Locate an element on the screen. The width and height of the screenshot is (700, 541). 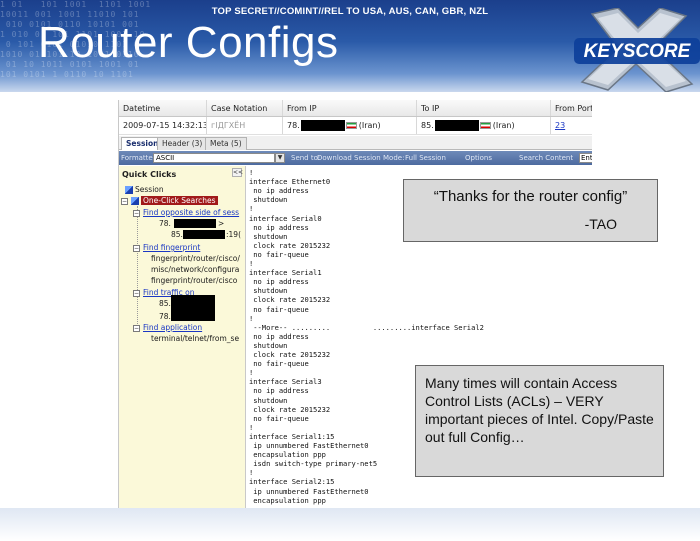
column-header-to-ip: To IP is located at coordinates (484, 108).